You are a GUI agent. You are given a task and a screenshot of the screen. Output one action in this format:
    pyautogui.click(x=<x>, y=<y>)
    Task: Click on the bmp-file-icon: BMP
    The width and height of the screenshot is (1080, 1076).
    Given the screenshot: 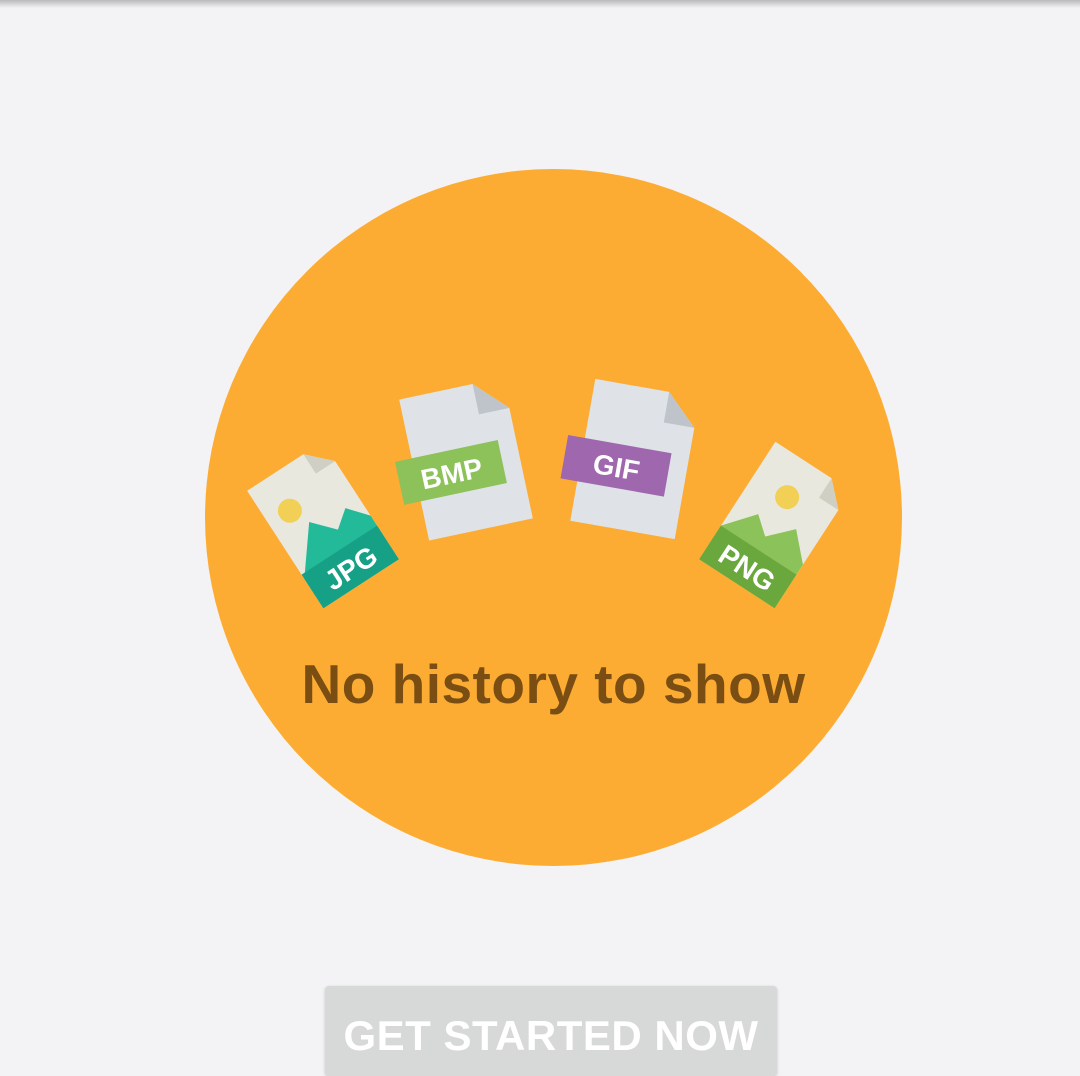 What is the action you would take?
    pyautogui.click(x=464, y=462)
    